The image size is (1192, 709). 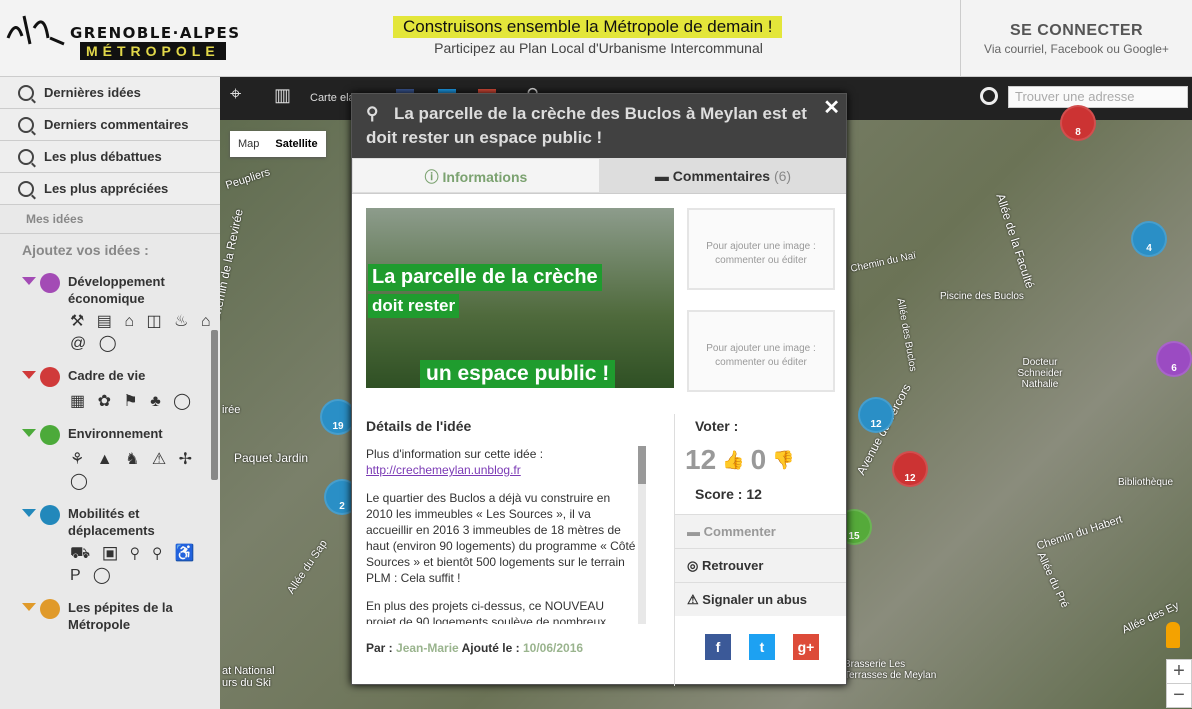 I want to click on comment-button: ▬ Commenter, so click(x=760, y=531).